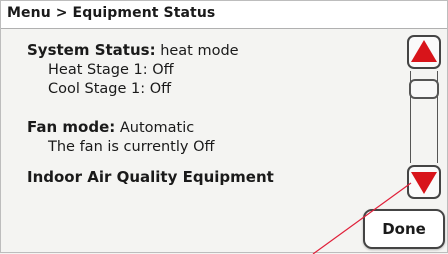 This screenshot has height=254, width=448. I want to click on red-up-triangle-icon, so click(424, 51).